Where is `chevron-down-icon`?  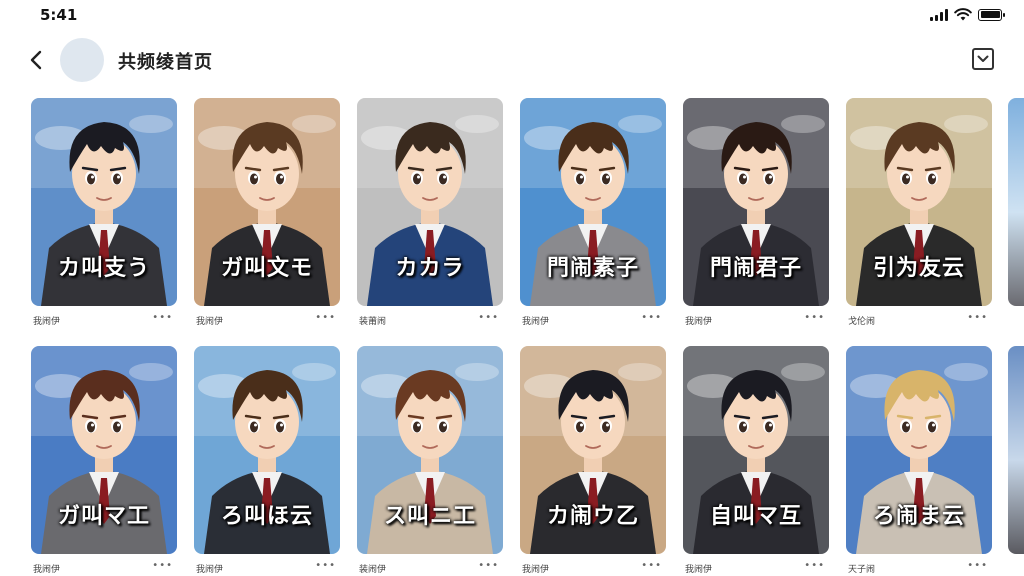 chevron-down-icon is located at coordinates (983, 58).